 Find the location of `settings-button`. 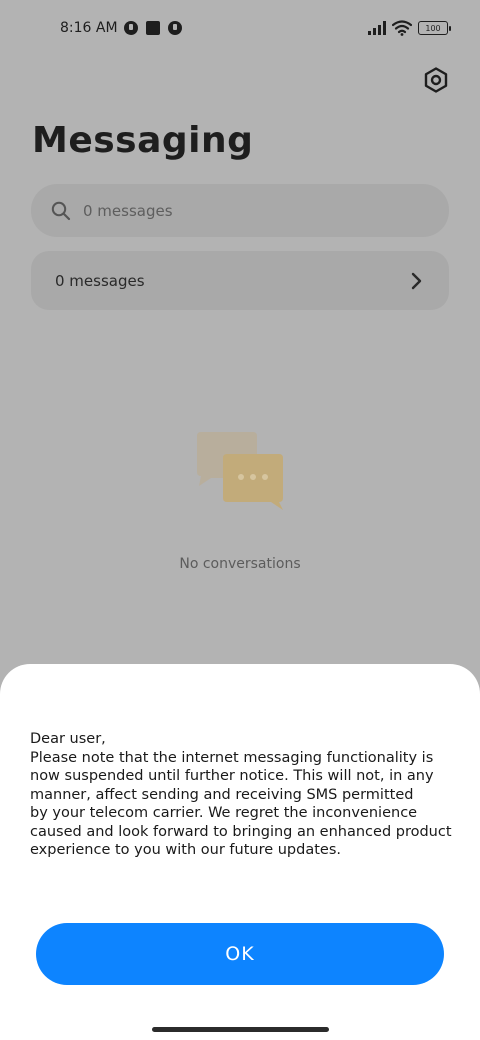

settings-button is located at coordinates (436, 80).